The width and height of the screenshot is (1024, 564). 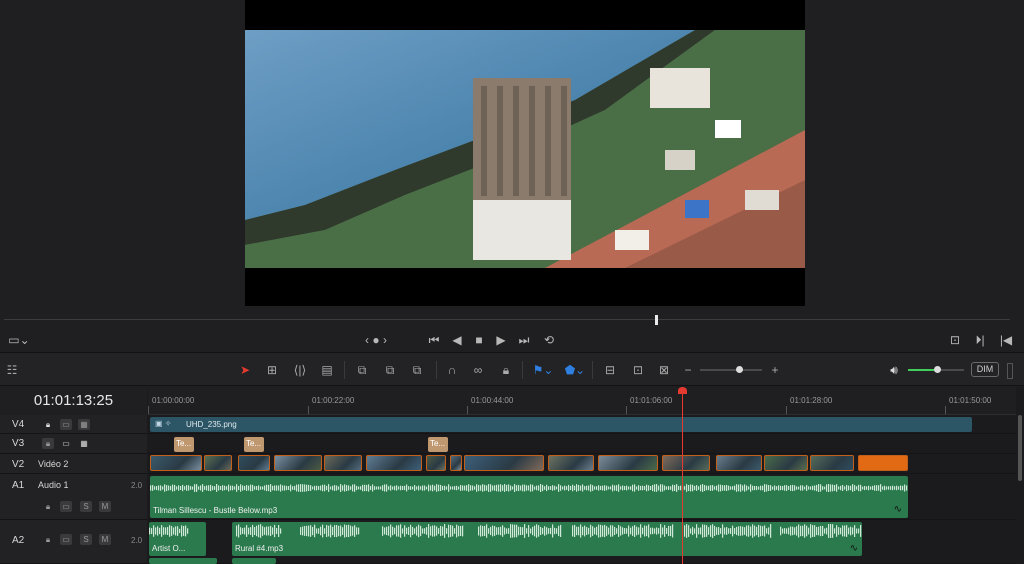 I want to click on timecode-display: 01:01:13:25, so click(x=73, y=401).